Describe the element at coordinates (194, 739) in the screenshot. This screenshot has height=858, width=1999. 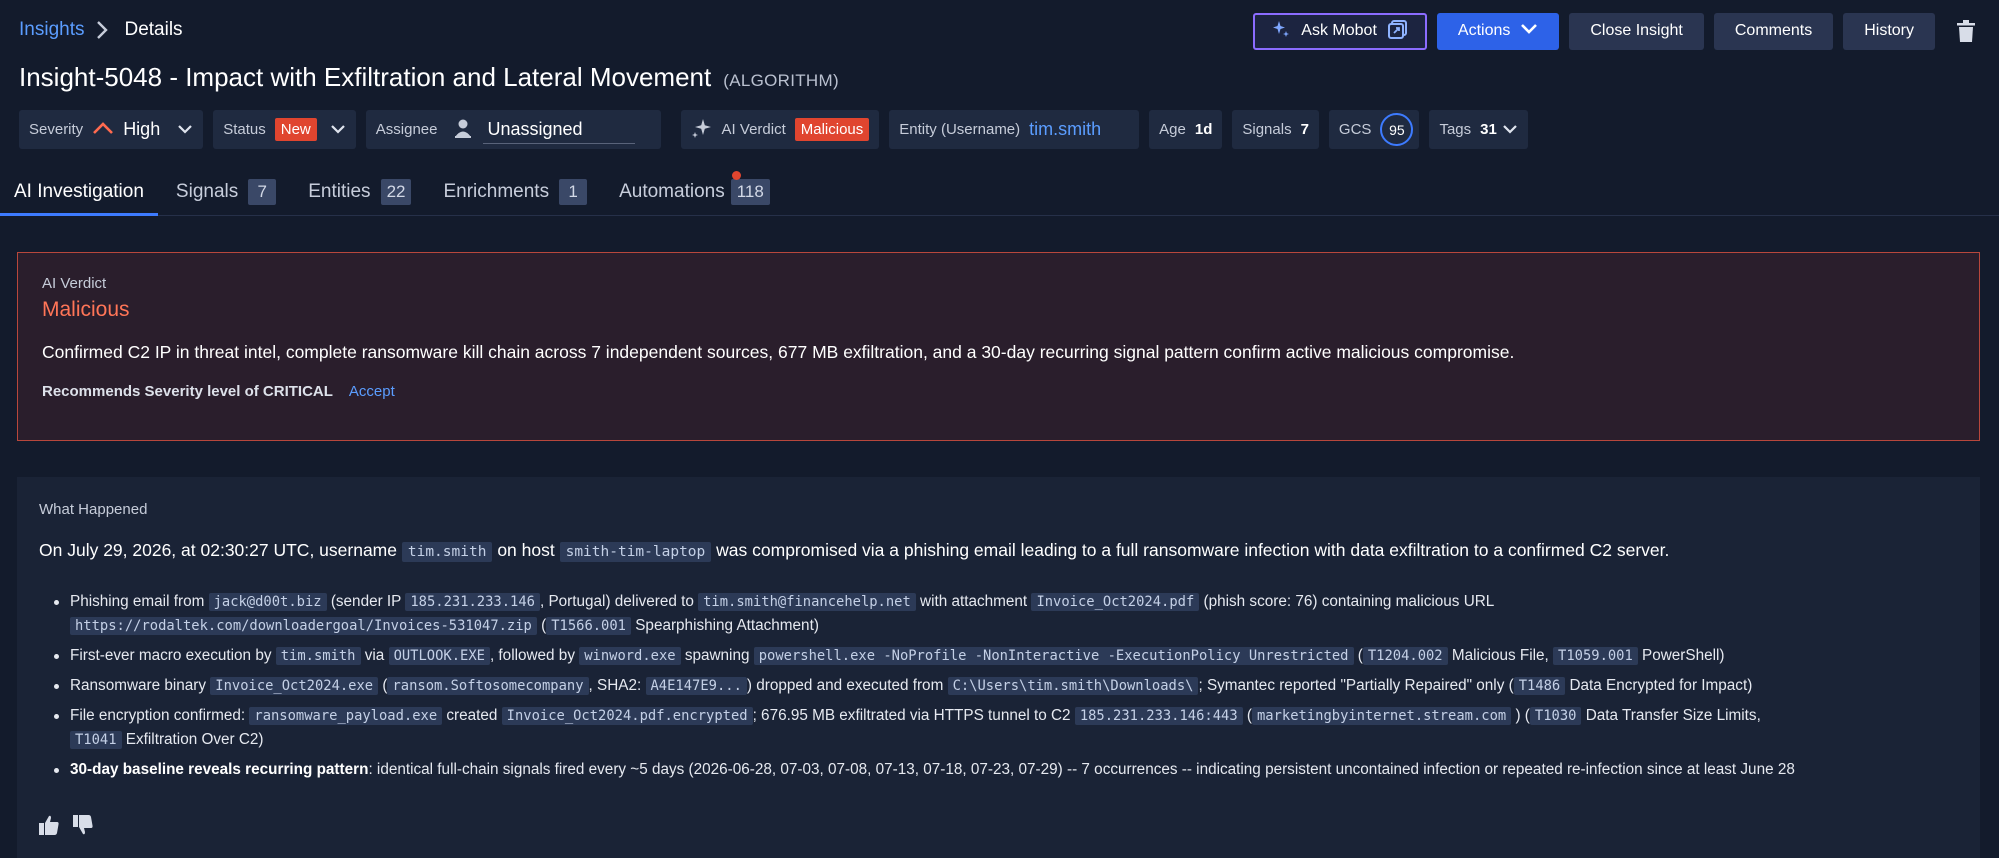
I see `text: Exfiltration Over C2)` at that location.